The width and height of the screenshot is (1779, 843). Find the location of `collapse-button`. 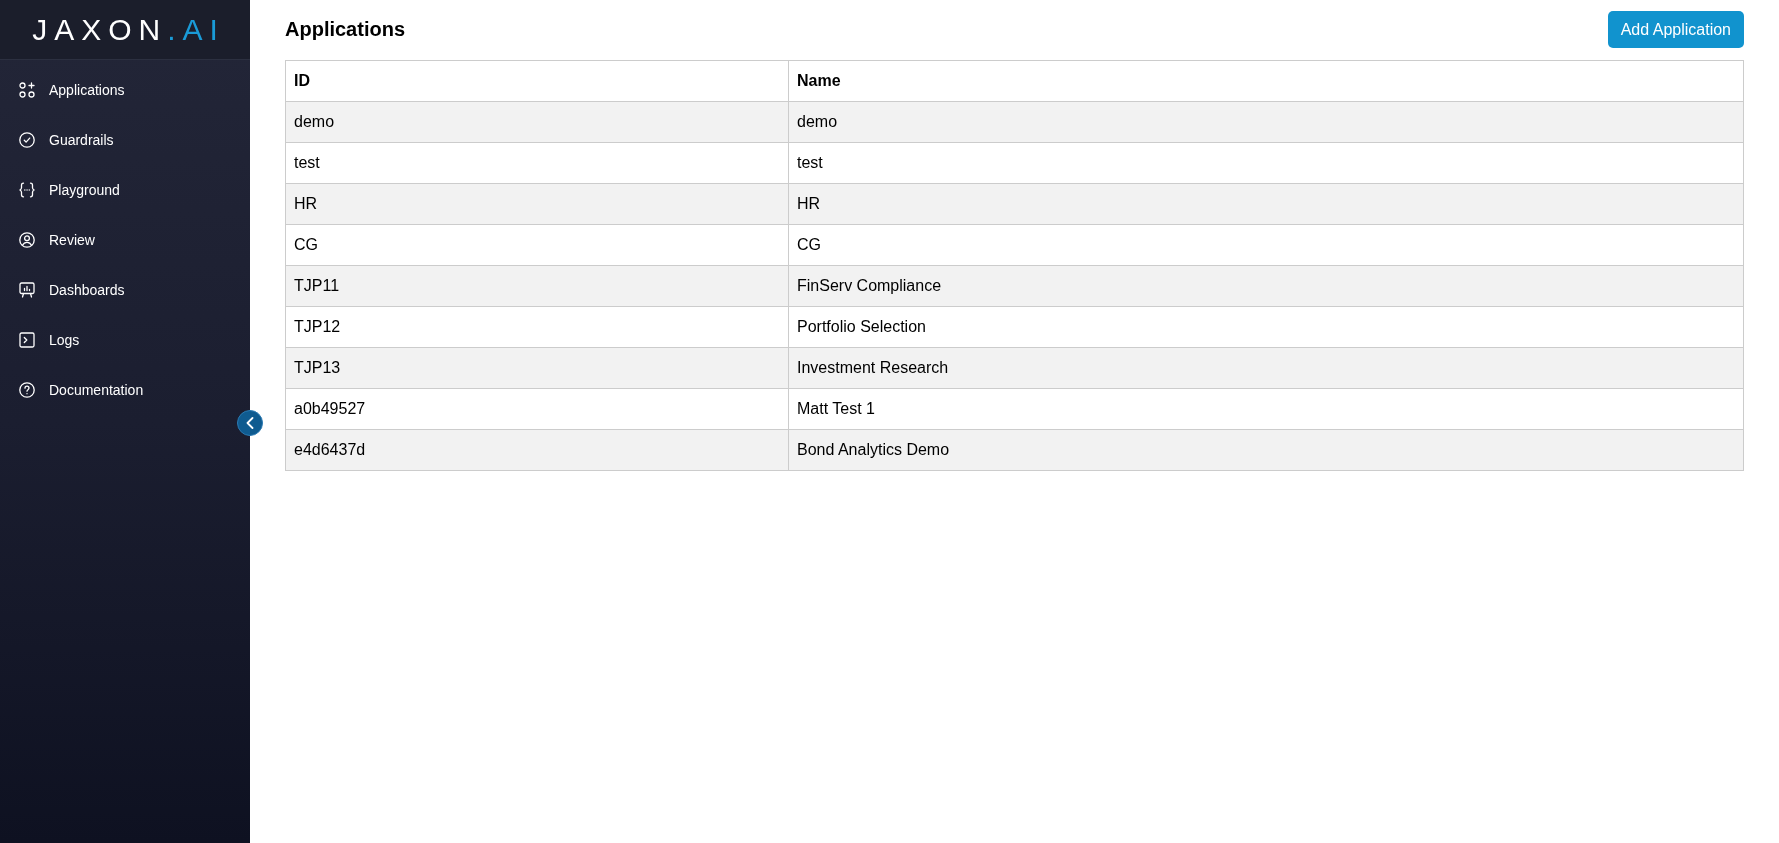

collapse-button is located at coordinates (250, 423).